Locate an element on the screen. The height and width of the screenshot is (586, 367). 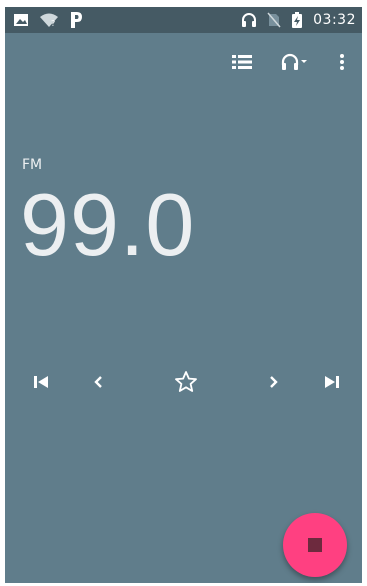
headset-icon is located at coordinates (249, 20).